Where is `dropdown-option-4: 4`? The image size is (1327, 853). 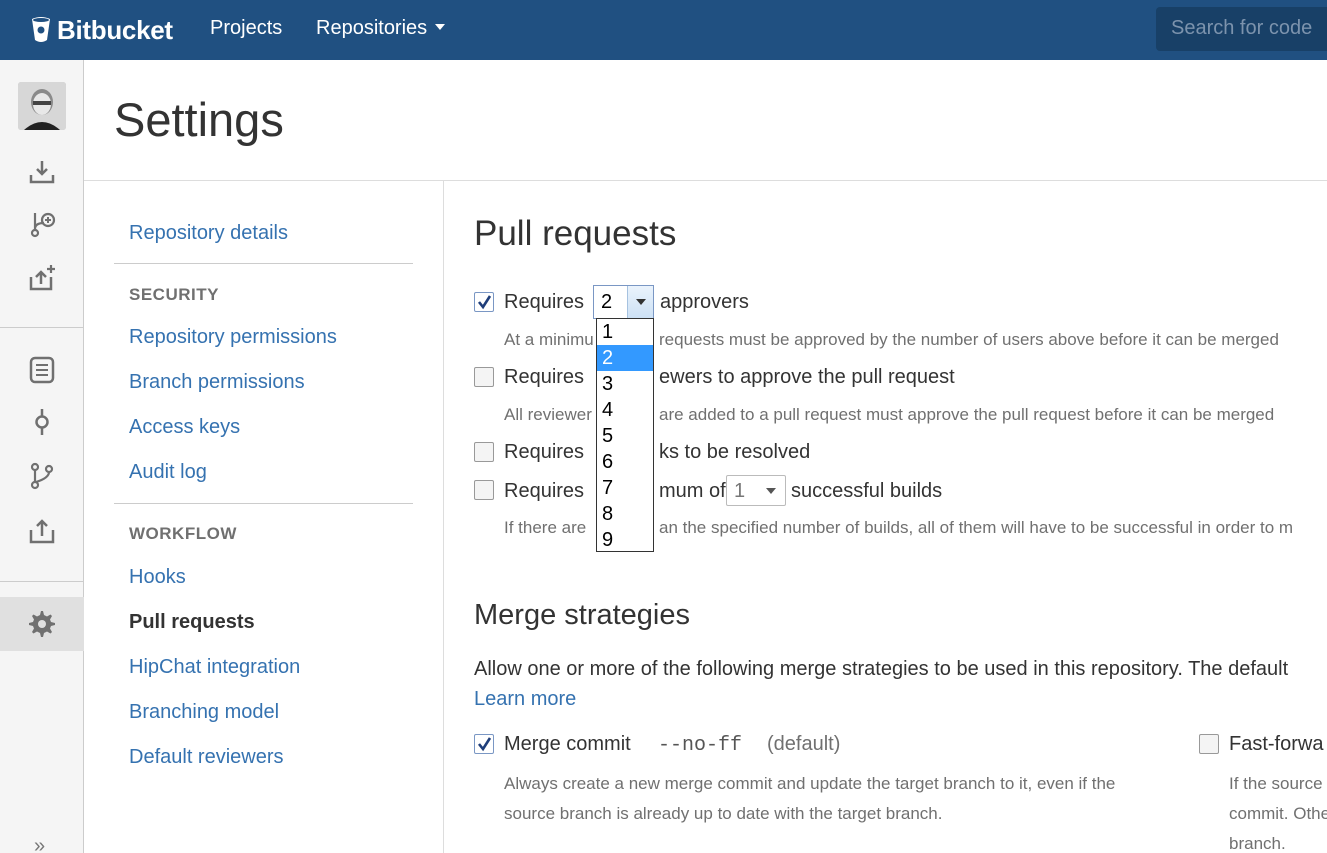
dropdown-option-4: 4 is located at coordinates (625, 410).